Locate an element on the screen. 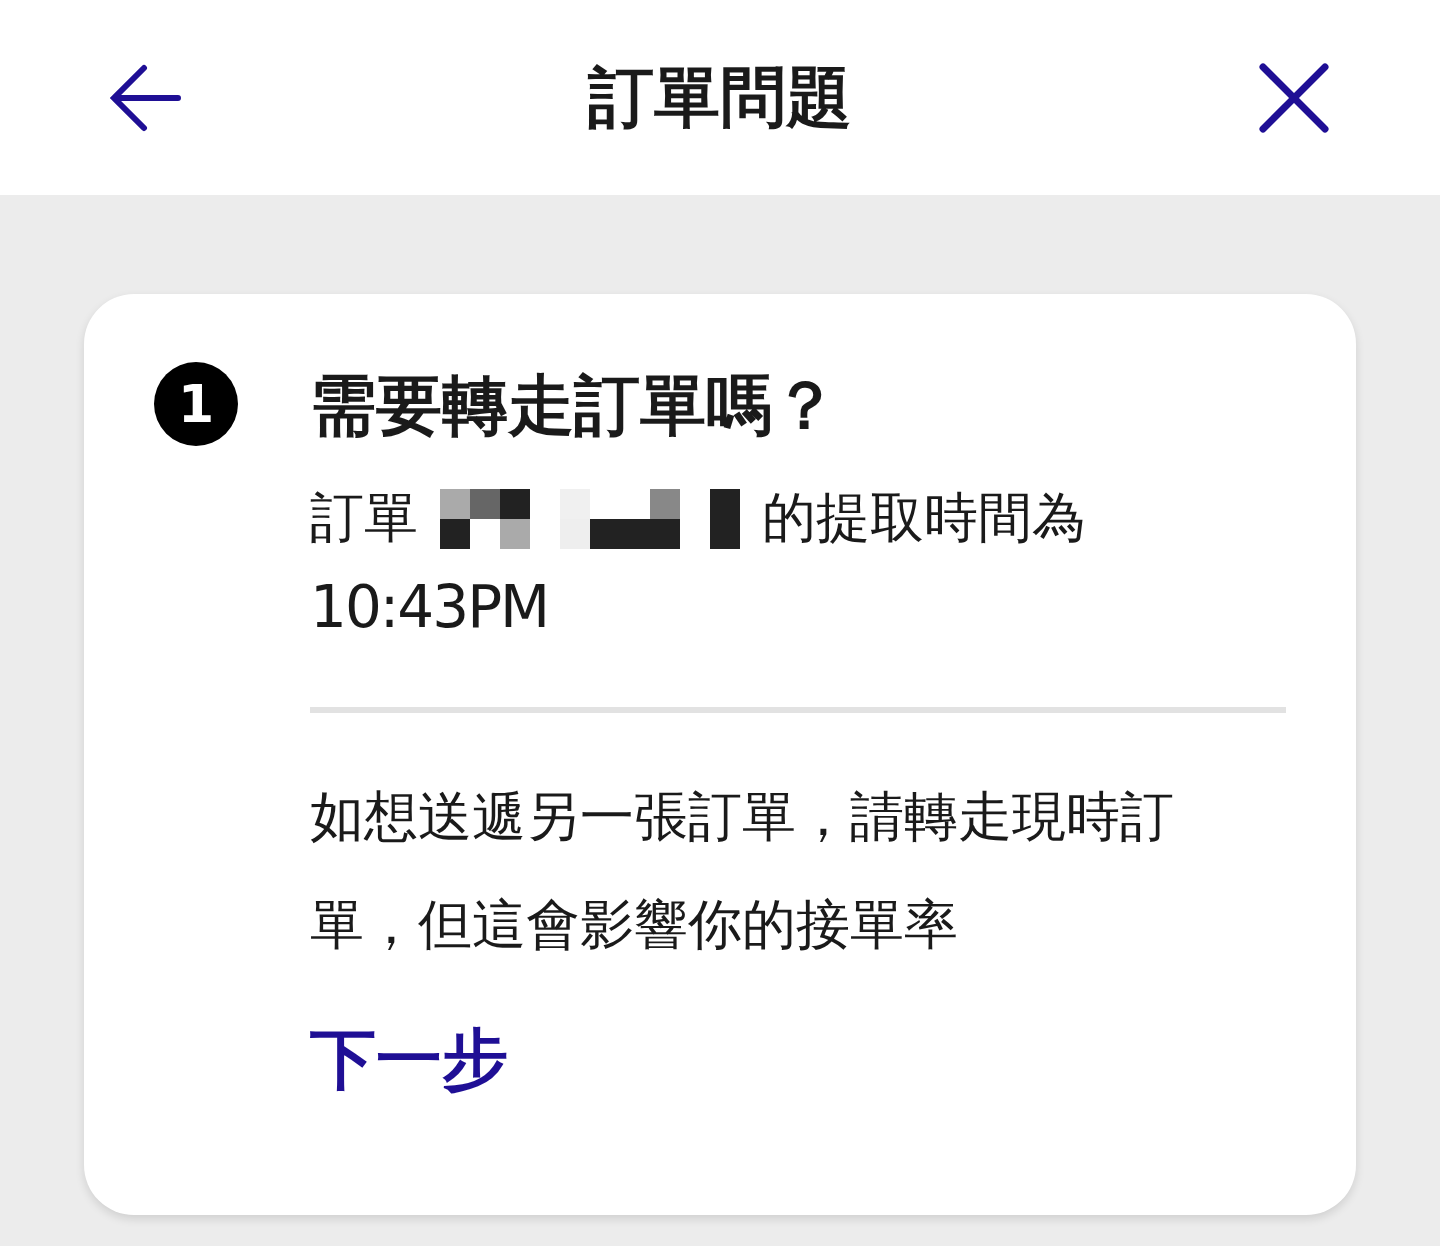  step-number: 1 is located at coordinates (196, 404).